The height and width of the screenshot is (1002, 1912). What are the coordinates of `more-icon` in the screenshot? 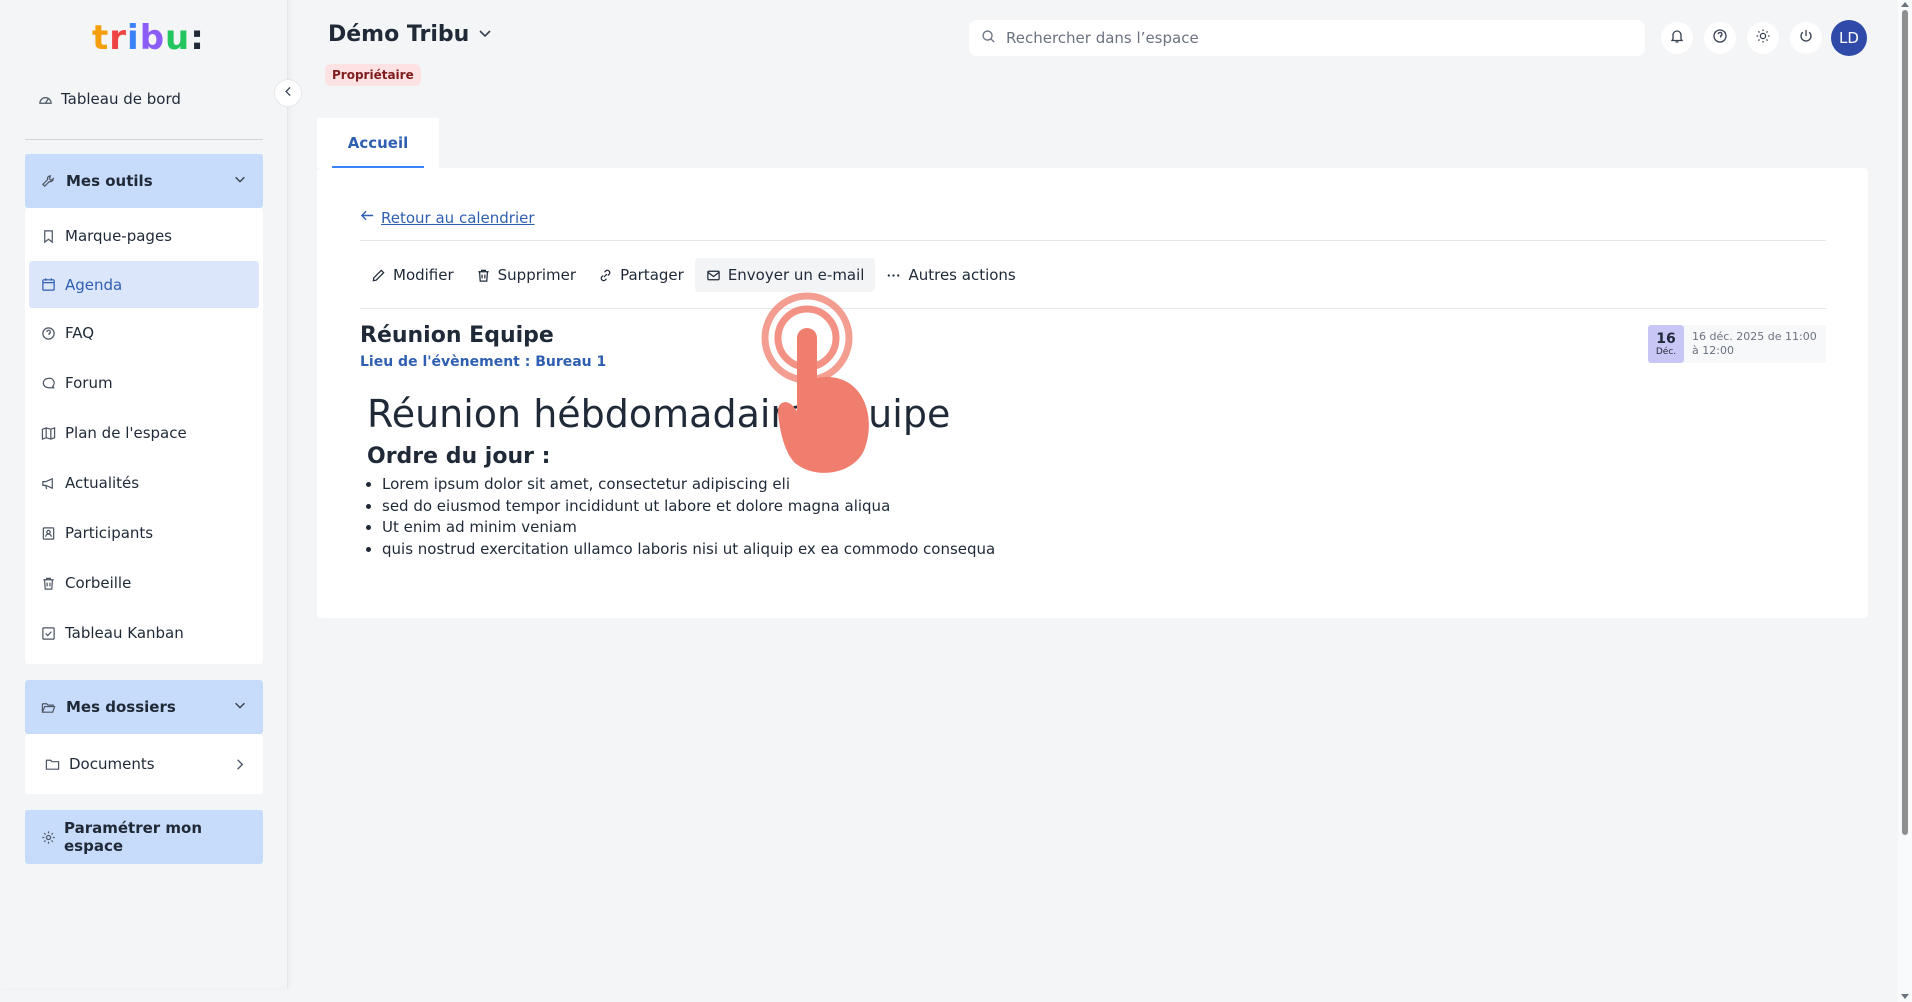 It's located at (893, 275).